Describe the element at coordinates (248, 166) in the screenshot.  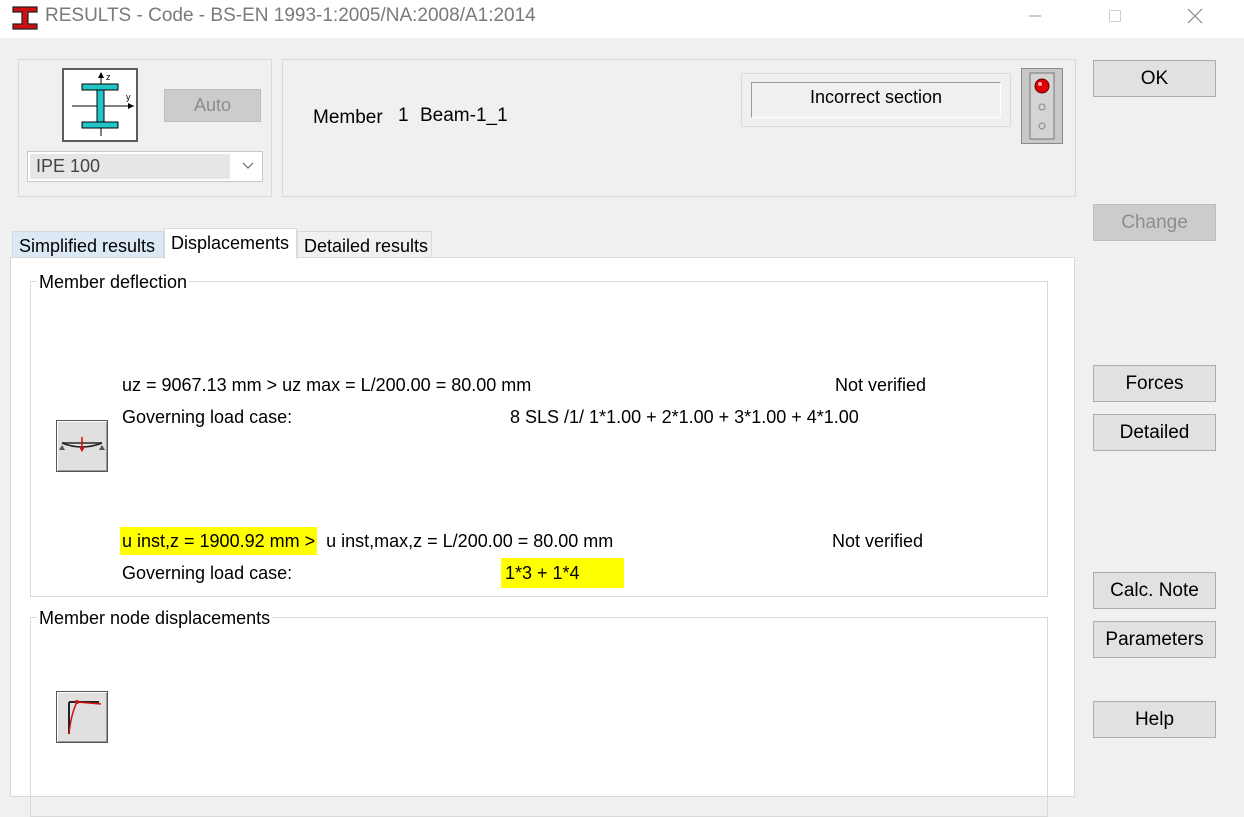
I see `chevron-down-icon` at that location.